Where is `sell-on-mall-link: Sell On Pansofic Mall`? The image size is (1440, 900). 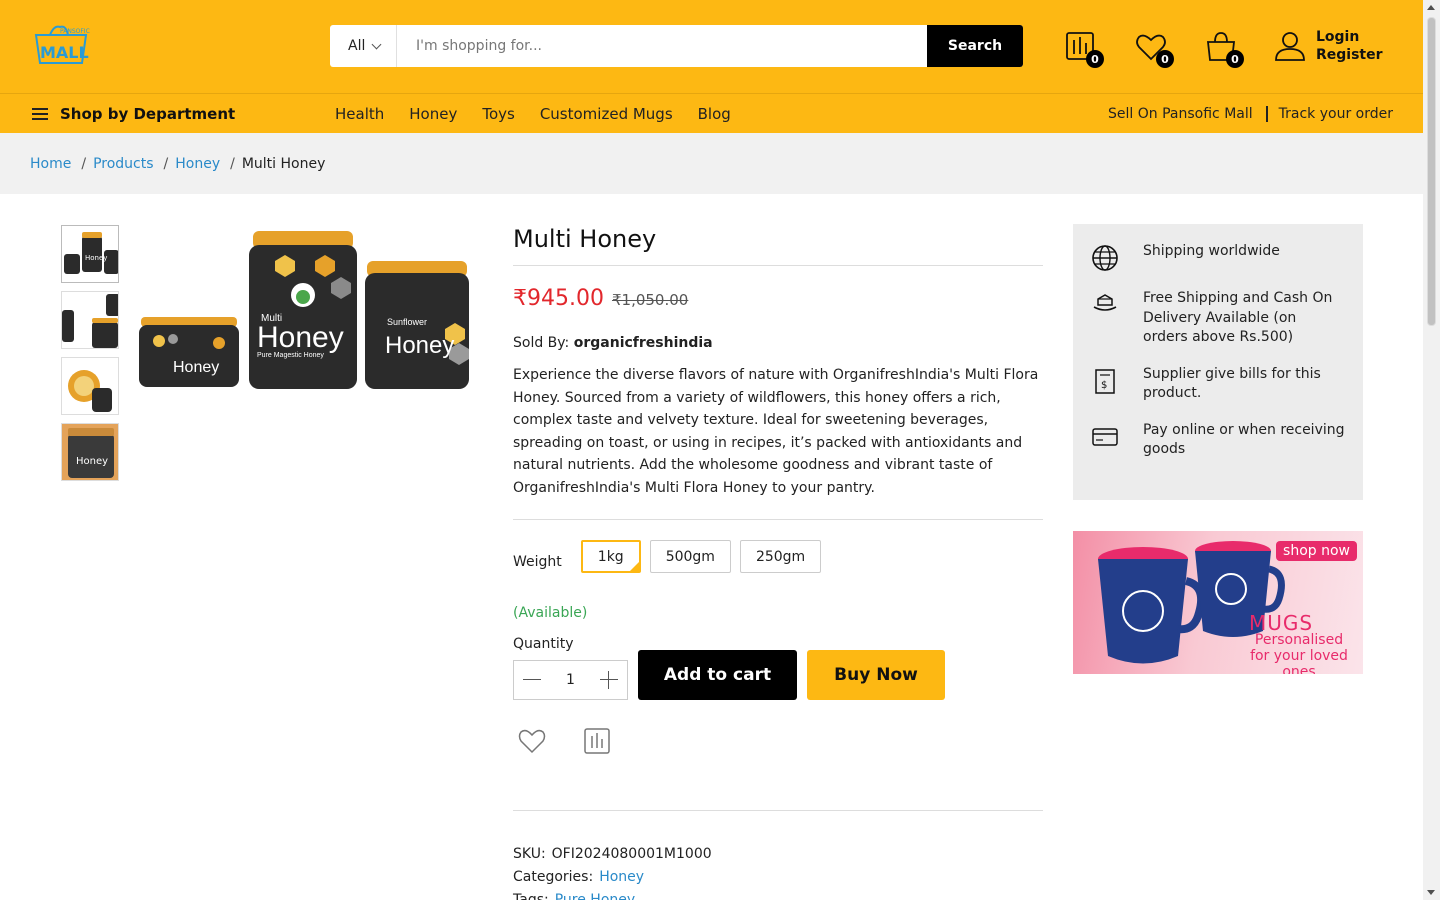
sell-on-mall-link: Sell On Pansofic Mall is located at coordinates (1180, 114).